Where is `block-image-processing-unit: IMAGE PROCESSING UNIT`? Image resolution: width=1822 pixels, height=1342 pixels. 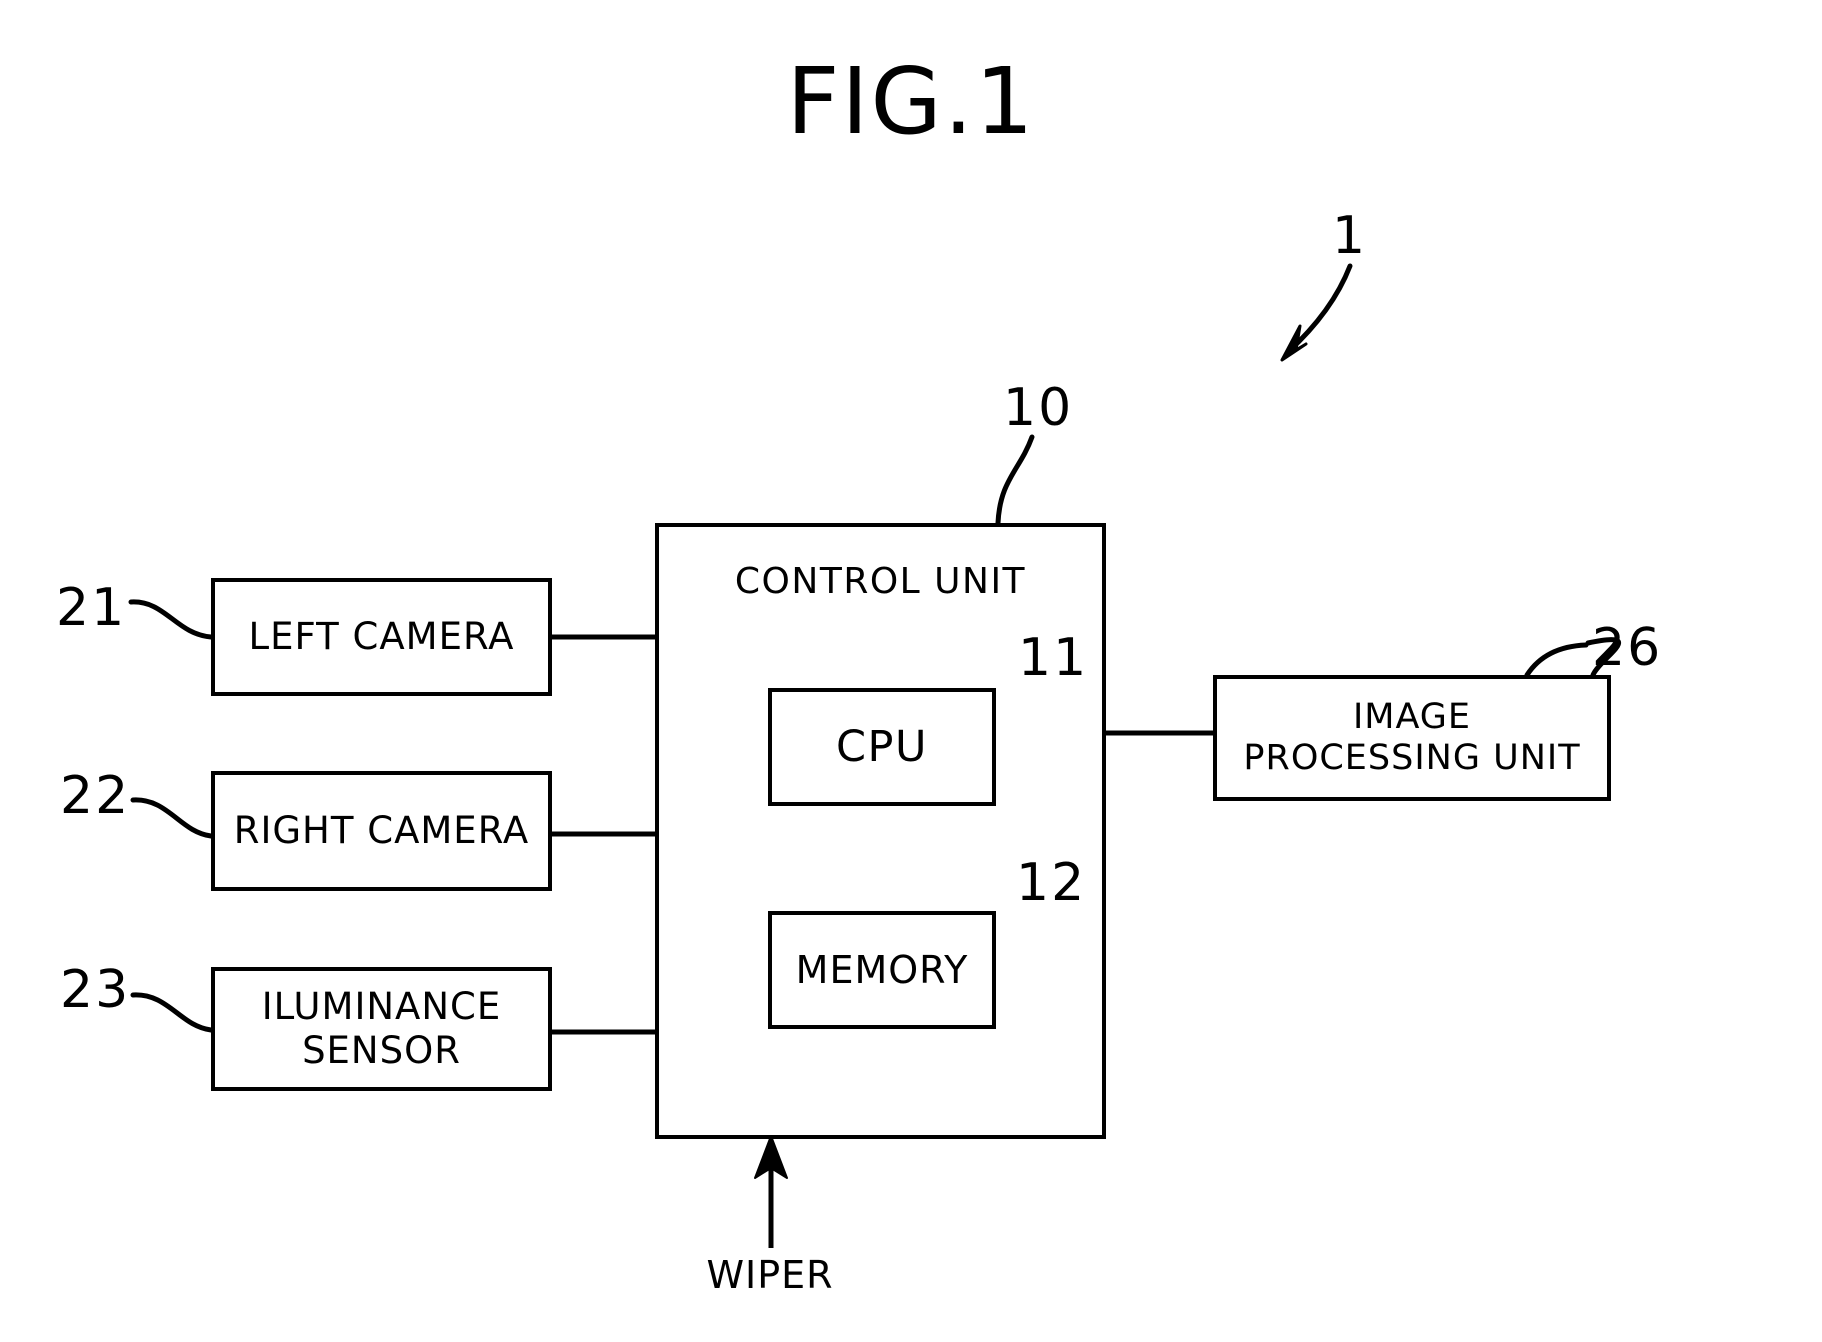
block-image-processing-unit: IMAGE PROCESSING UNIT is located at coordinates (1412, 738).